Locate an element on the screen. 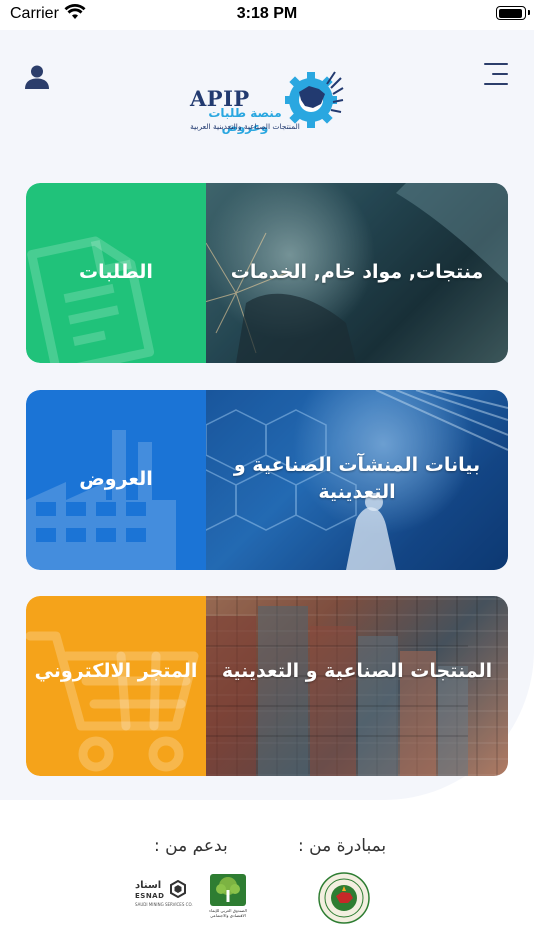  initiative-label: بمبادرة من : is located at coordinates (342, 846).